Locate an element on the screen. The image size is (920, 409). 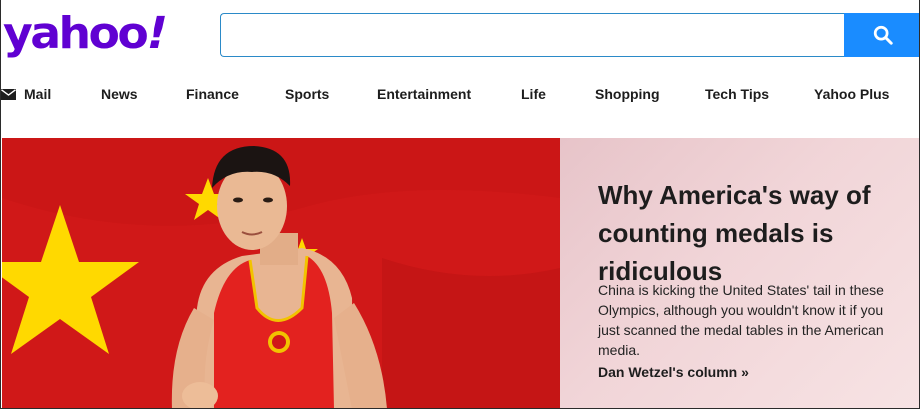
nav-item-mail: Mail is located at coordinates (26, 94).